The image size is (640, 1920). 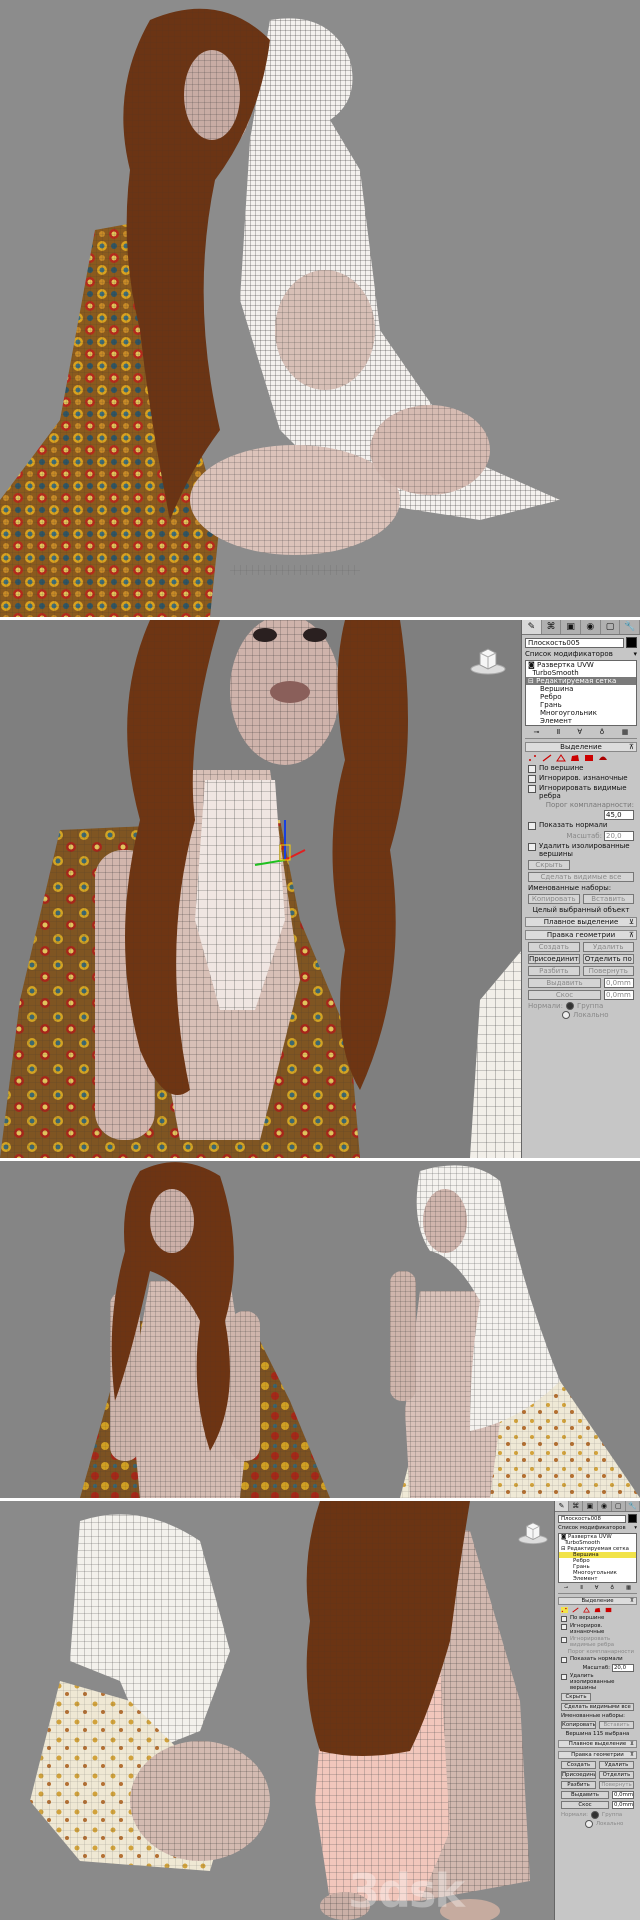 I want to click on ignore-visible-edges-checkbox: Игнорировать видимые ребра, so click(x=581, y=792).